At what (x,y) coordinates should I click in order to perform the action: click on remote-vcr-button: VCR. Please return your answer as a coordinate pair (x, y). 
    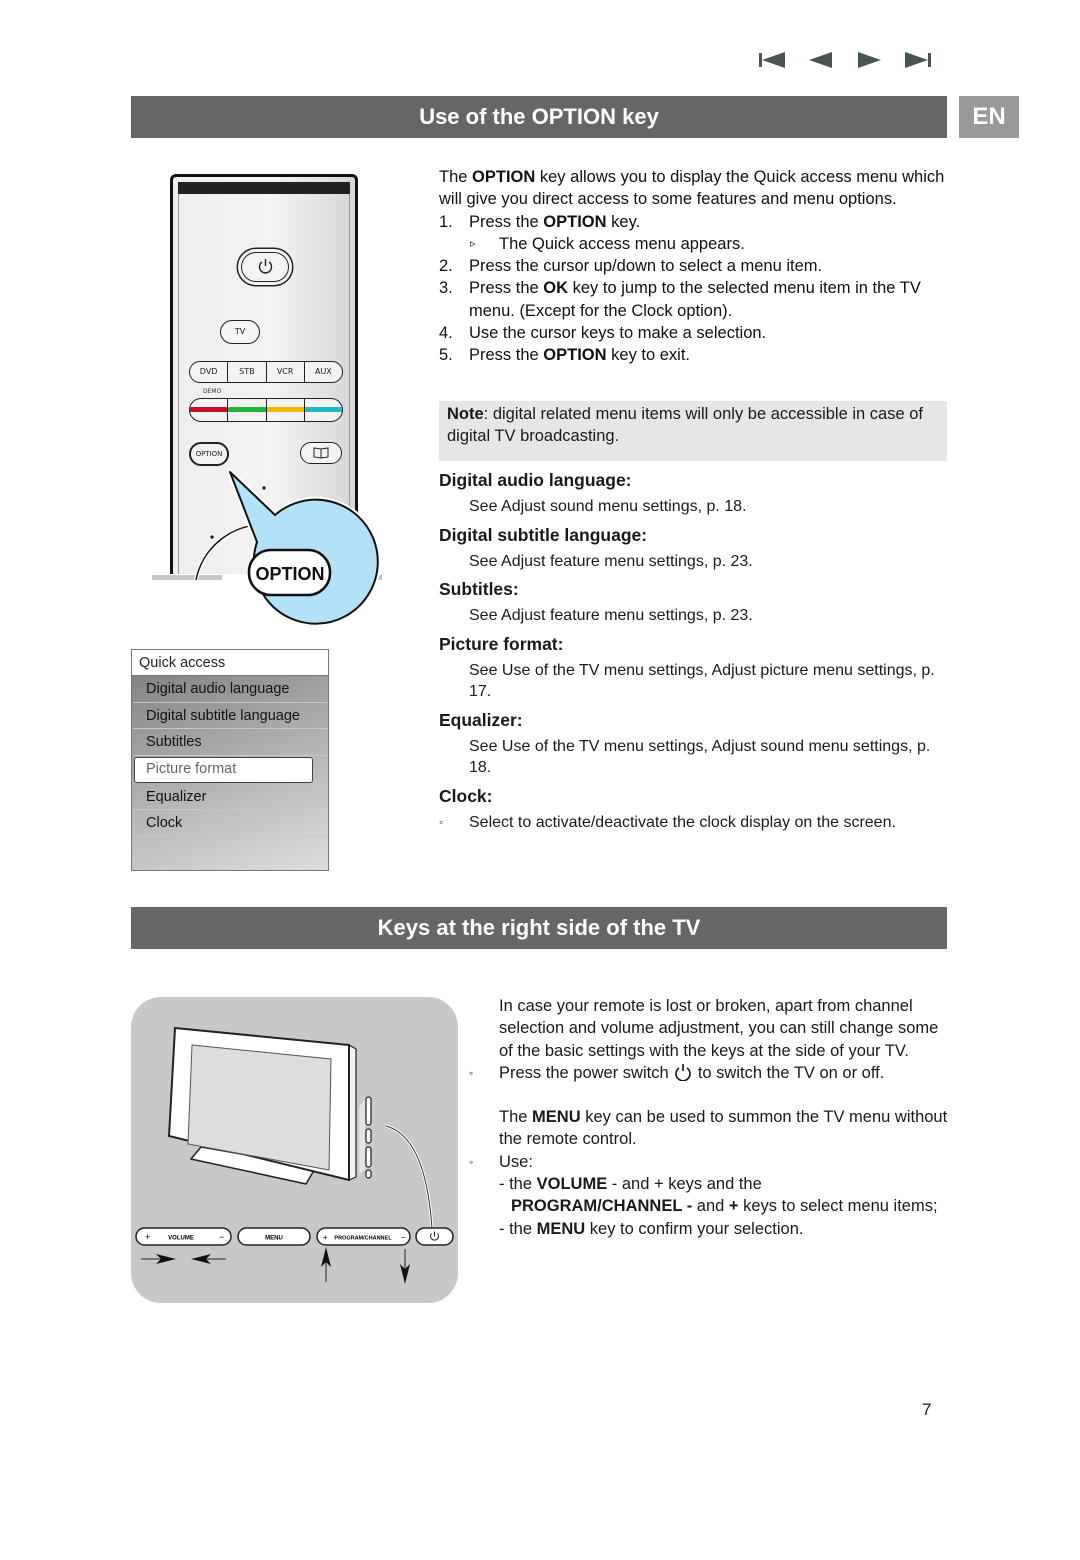
    Looking at the image, I should click on (286, 372).